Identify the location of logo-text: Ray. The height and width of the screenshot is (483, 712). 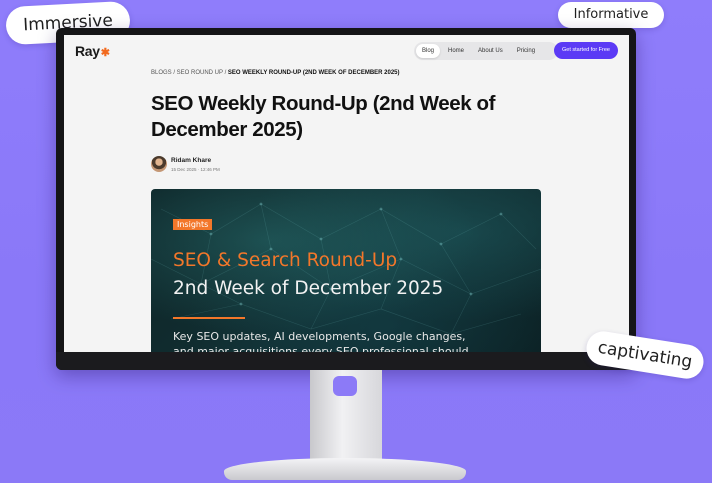
(87, 51).